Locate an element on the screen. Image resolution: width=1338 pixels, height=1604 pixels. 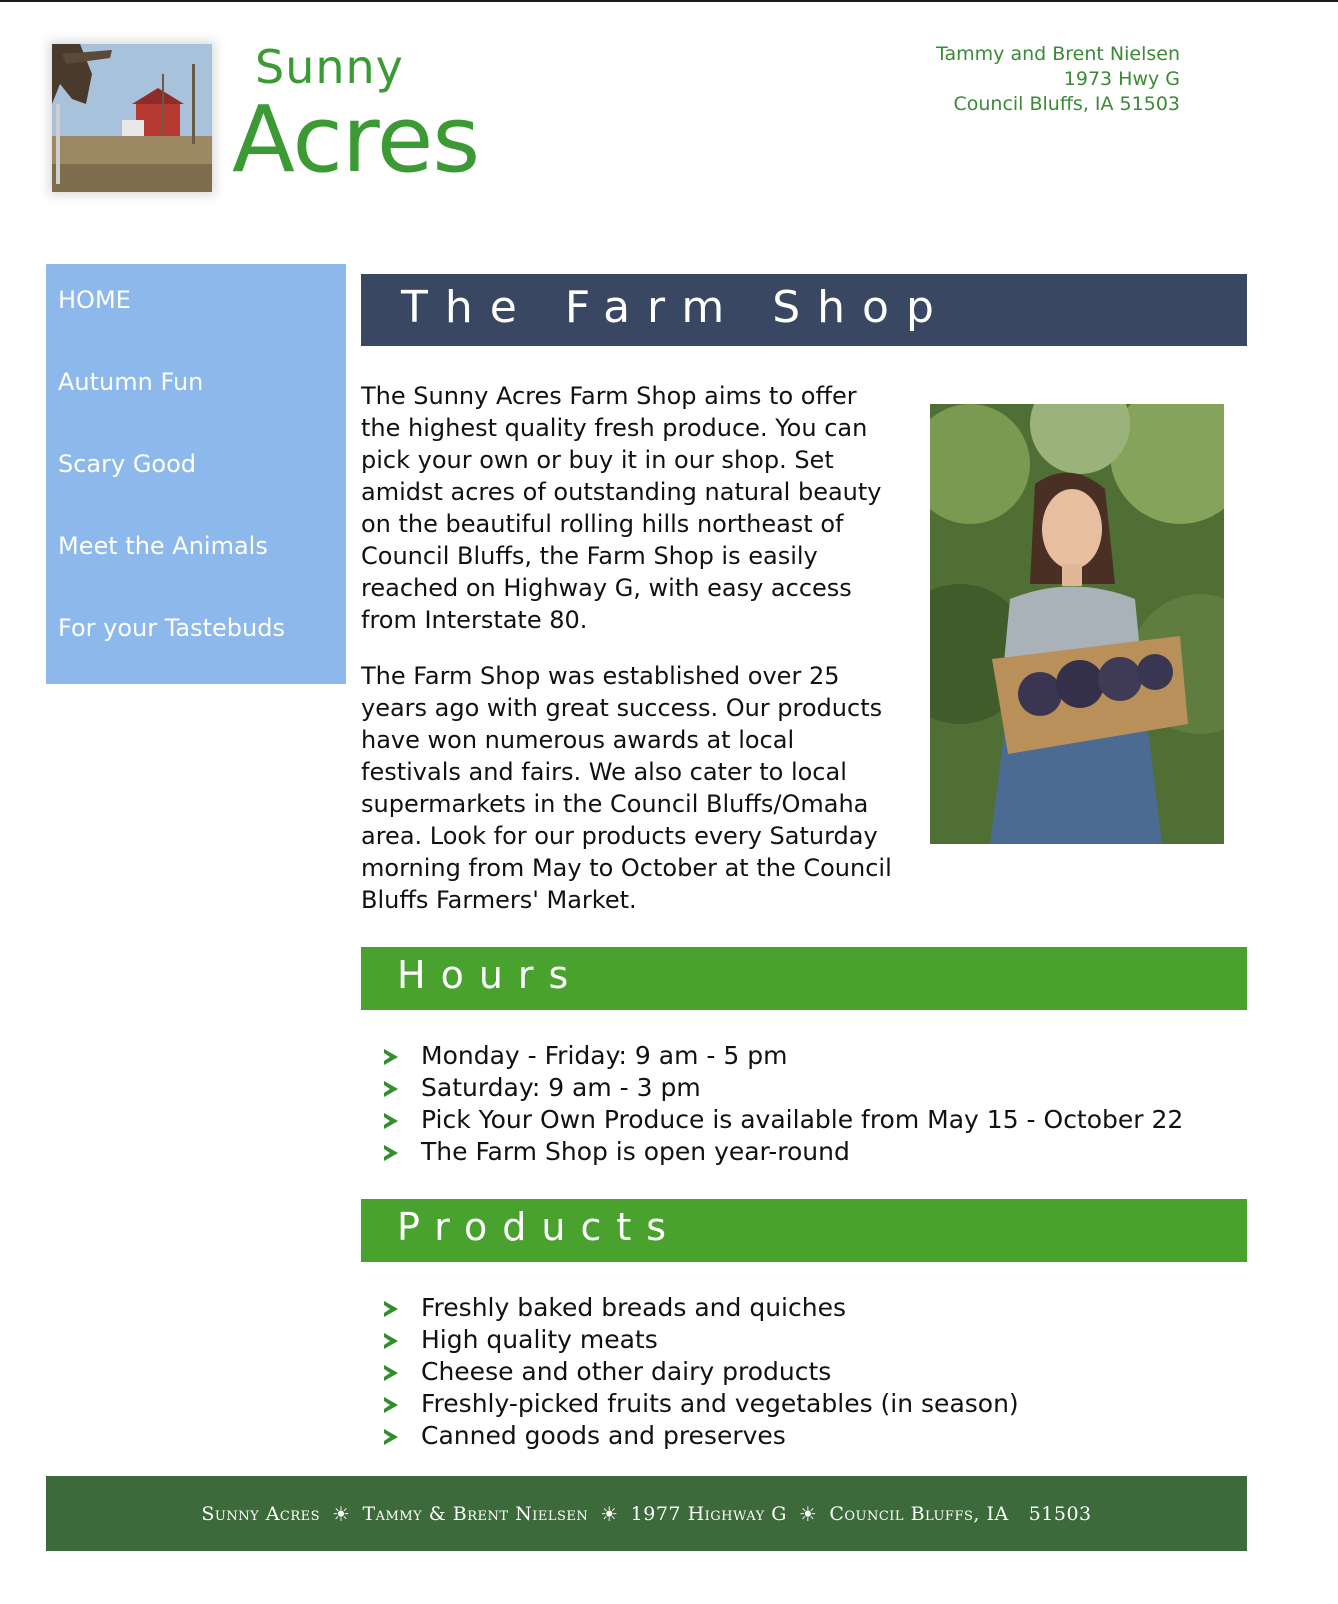
list-item-text: High quality meats is located at coordinates (539, 1339).